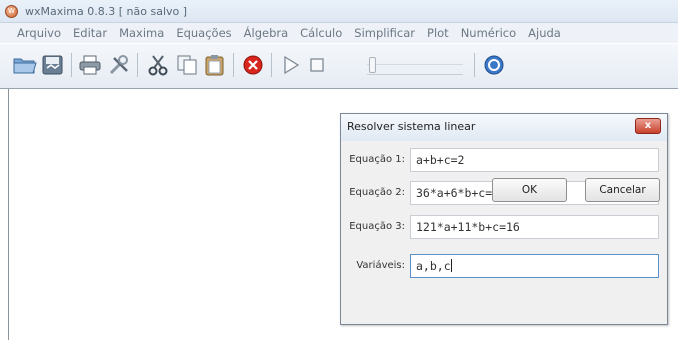  I want to click on window-title: wxMaxima 0.8.3 [ não salvo ], so click(106, 11).